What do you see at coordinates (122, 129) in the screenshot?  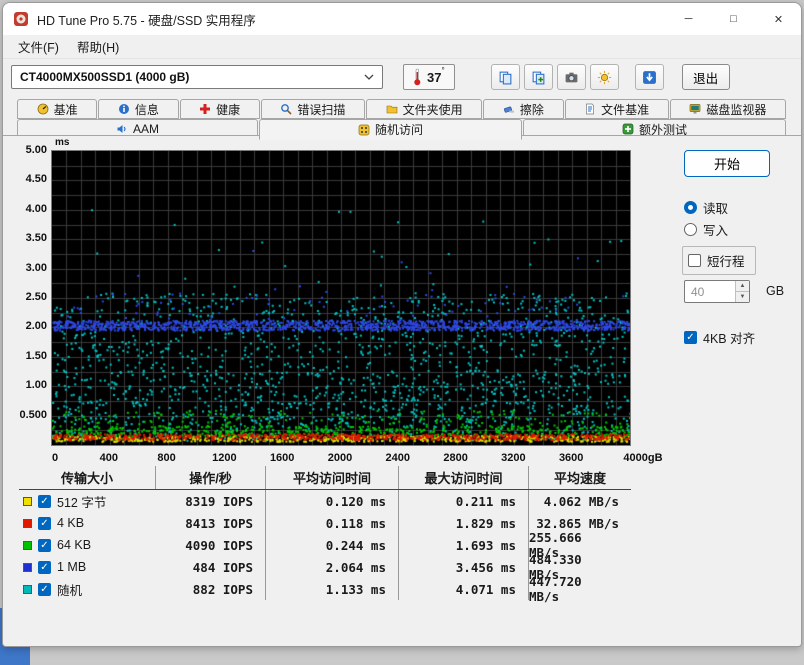 I see `aam-icon` at bounding box center [122, 129].